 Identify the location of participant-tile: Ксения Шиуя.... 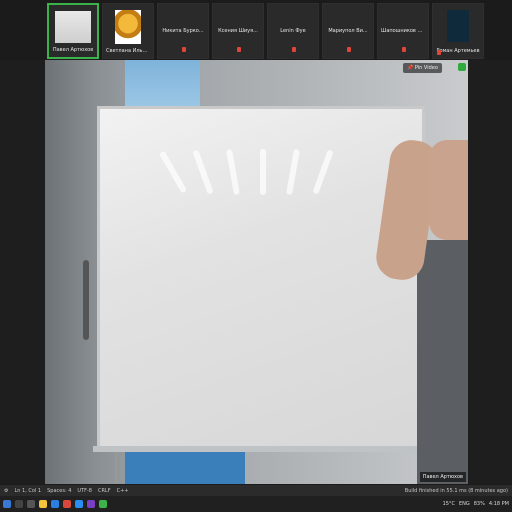
(238, 31).